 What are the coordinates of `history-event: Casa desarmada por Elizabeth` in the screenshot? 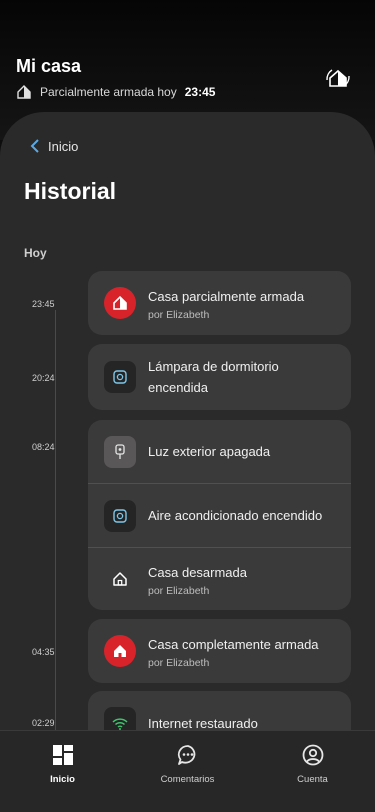 It's located at (219, 578).